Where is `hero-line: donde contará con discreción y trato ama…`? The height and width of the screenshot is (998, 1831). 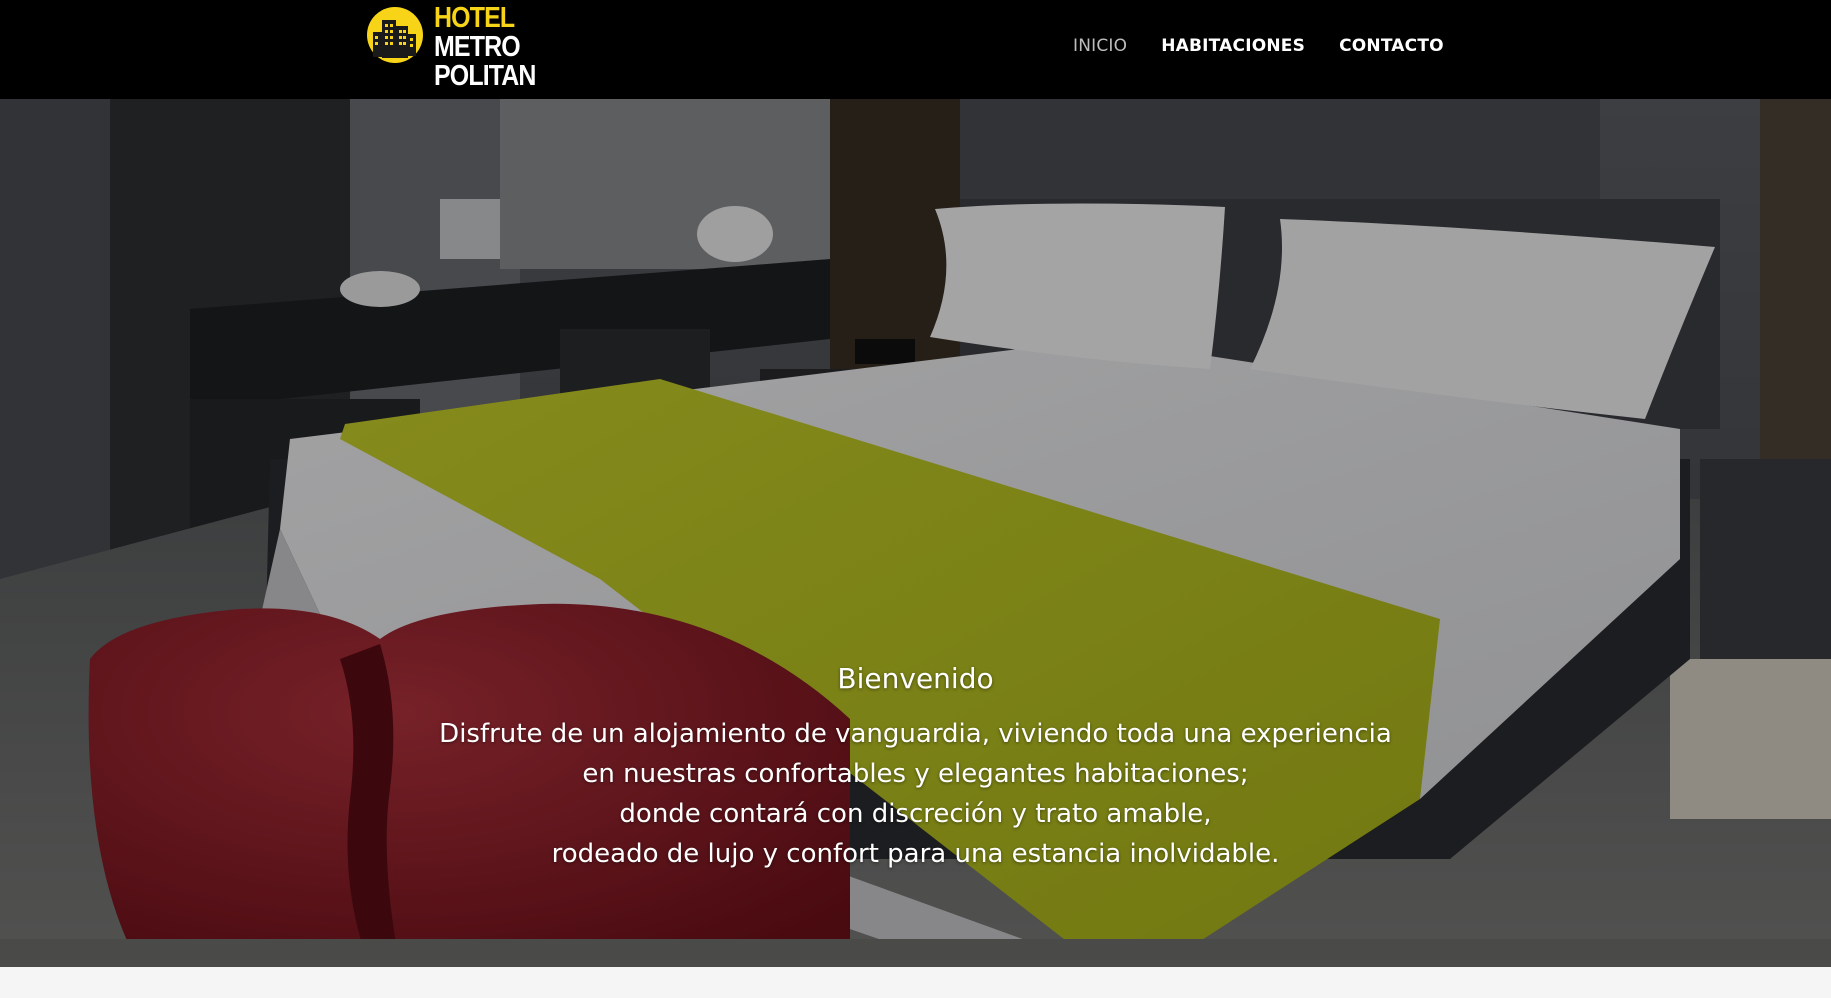 hero-line: donde contará con discreción y trato ama… is located at coordinates (915, 814).